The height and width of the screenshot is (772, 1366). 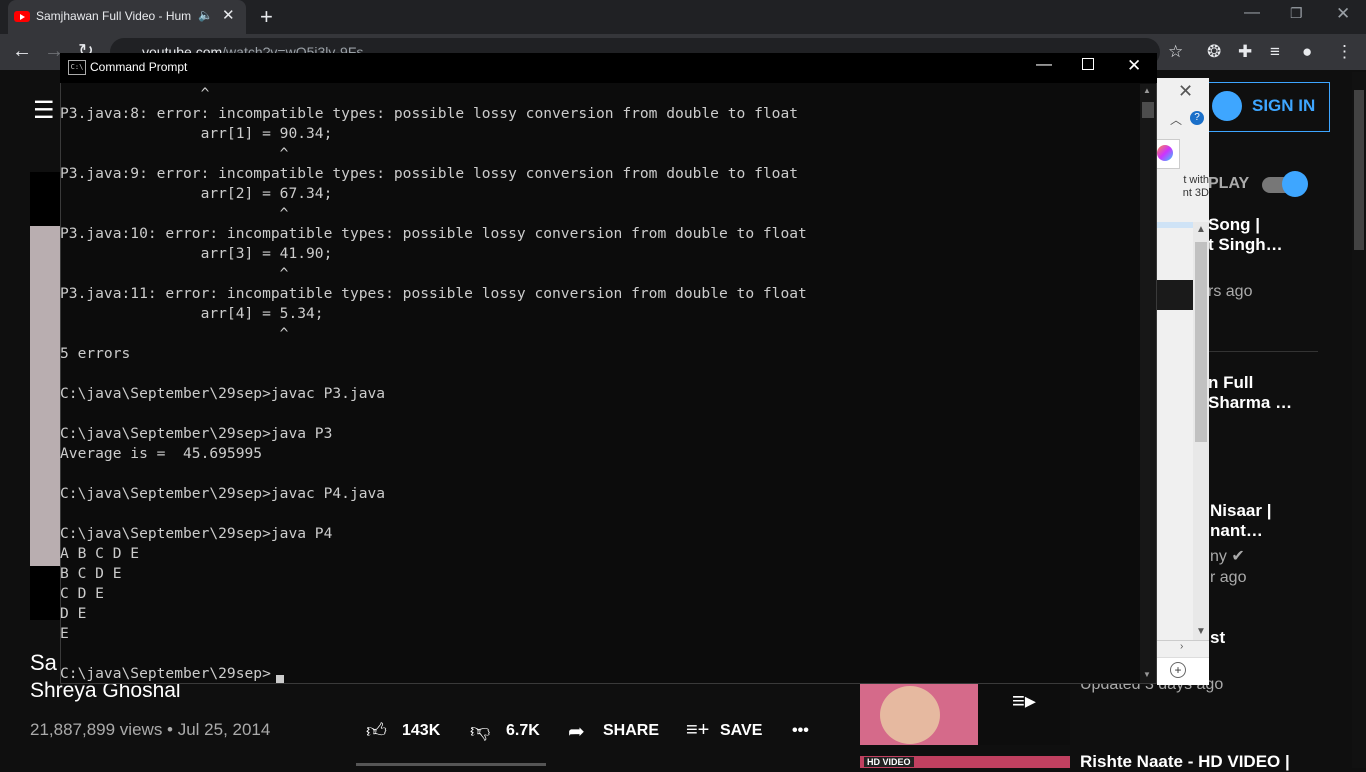 I want to click on star-icon: ☆, so click(x=1175, y=52).